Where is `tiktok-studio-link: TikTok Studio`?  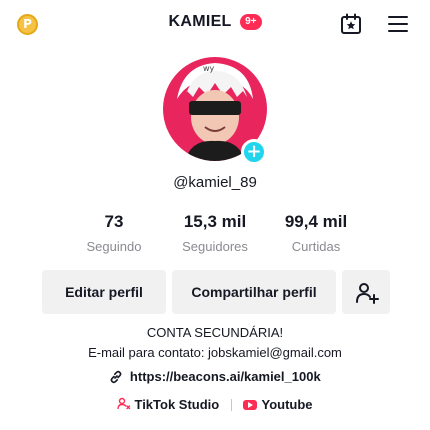
tiktok-studio-link: TikTok Studio is located at coordinates (168, 404).